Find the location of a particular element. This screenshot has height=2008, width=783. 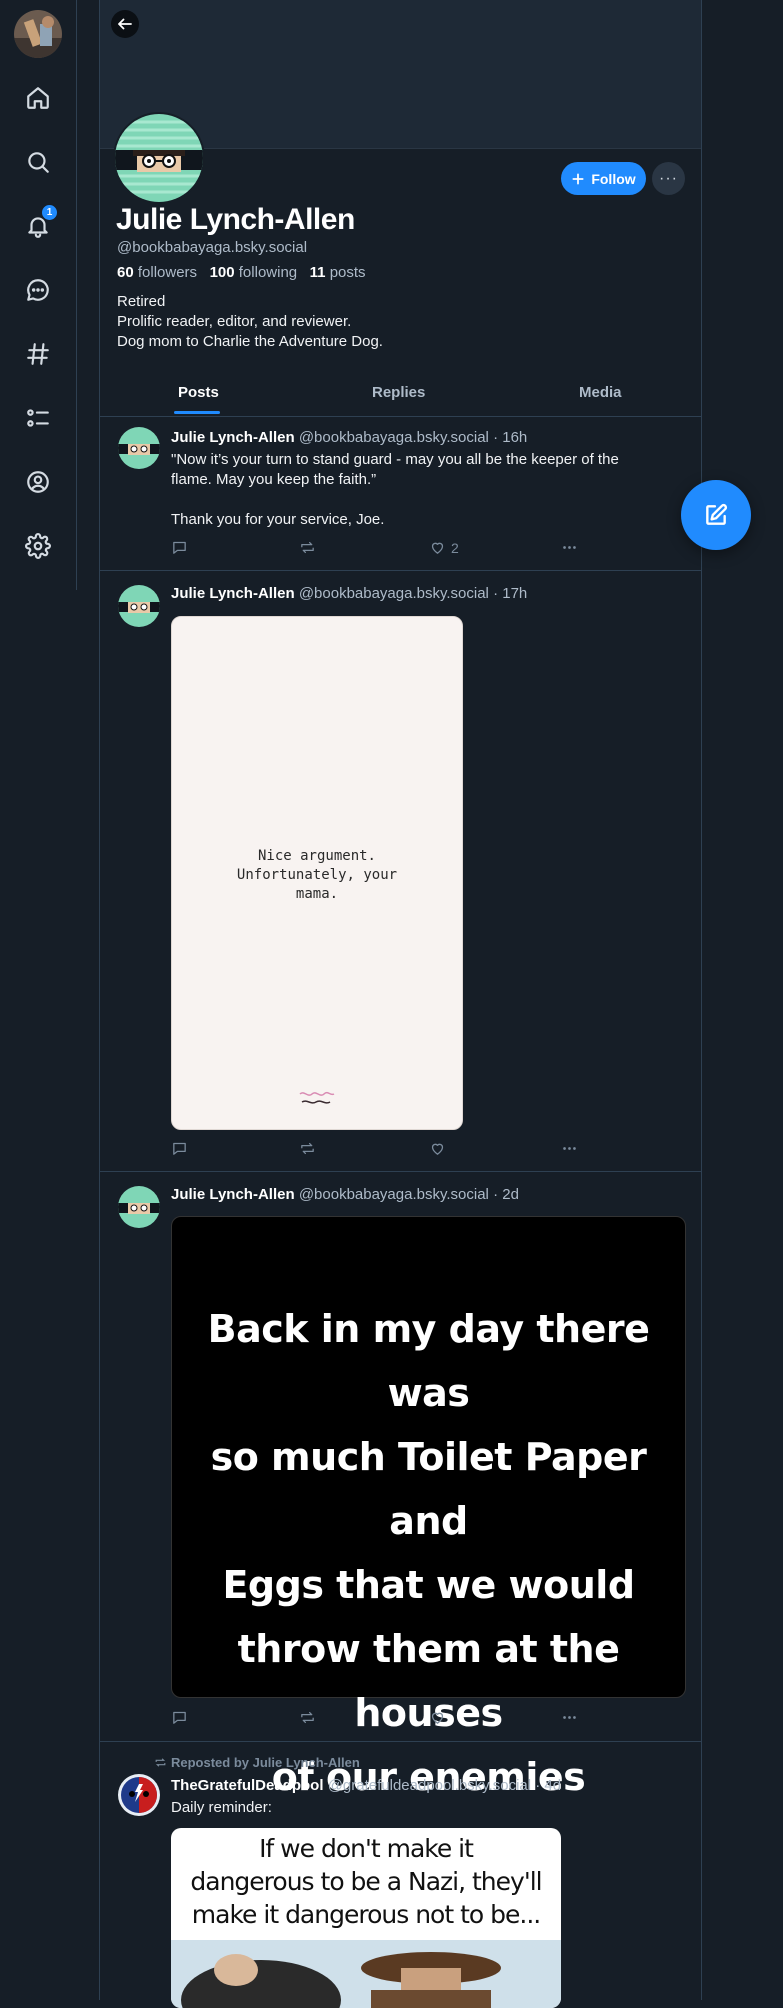

post-time: · 17h is located at coordinates (510, 593).